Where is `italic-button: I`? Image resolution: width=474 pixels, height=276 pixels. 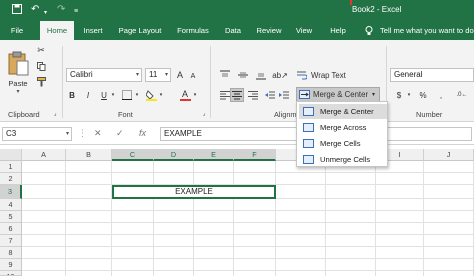
italic-button: I is located at coordinates (88, 95).